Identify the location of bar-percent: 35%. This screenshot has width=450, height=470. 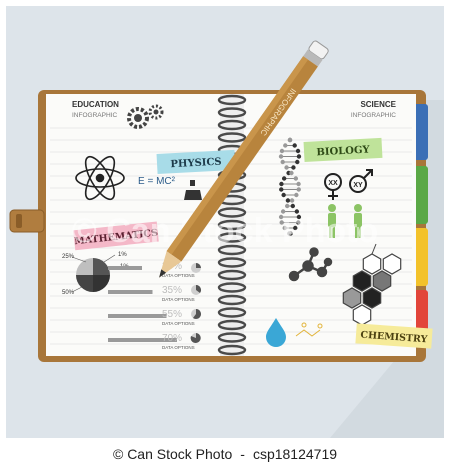
(172, 290).